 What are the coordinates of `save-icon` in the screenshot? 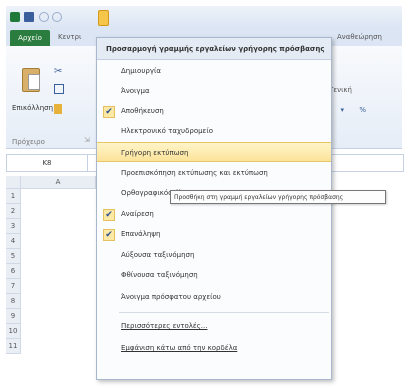 It's located at (29, 17).